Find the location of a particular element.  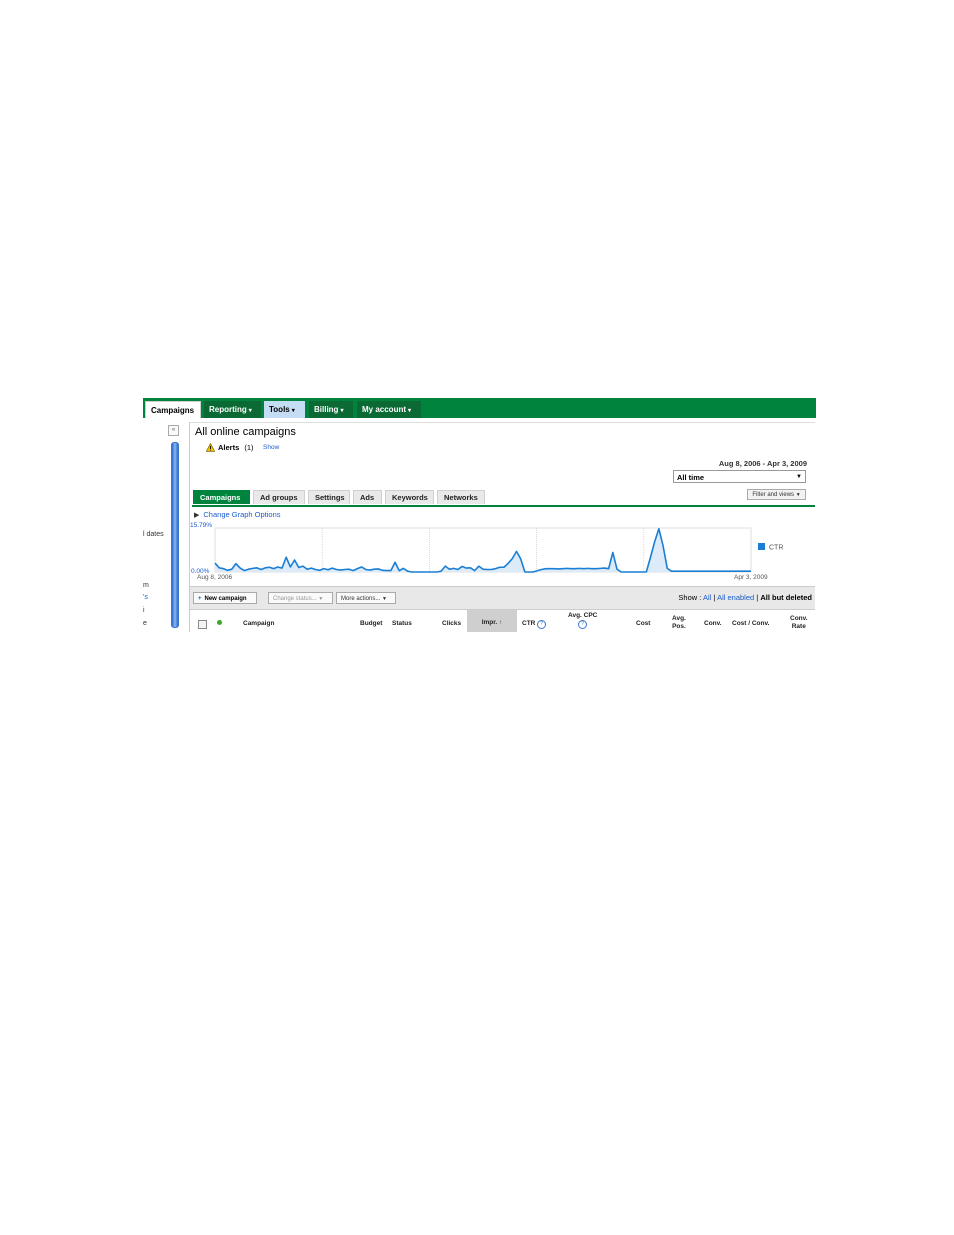

column-cost-per-conv: Cost / Conv. is located at coordinates (750, 624).